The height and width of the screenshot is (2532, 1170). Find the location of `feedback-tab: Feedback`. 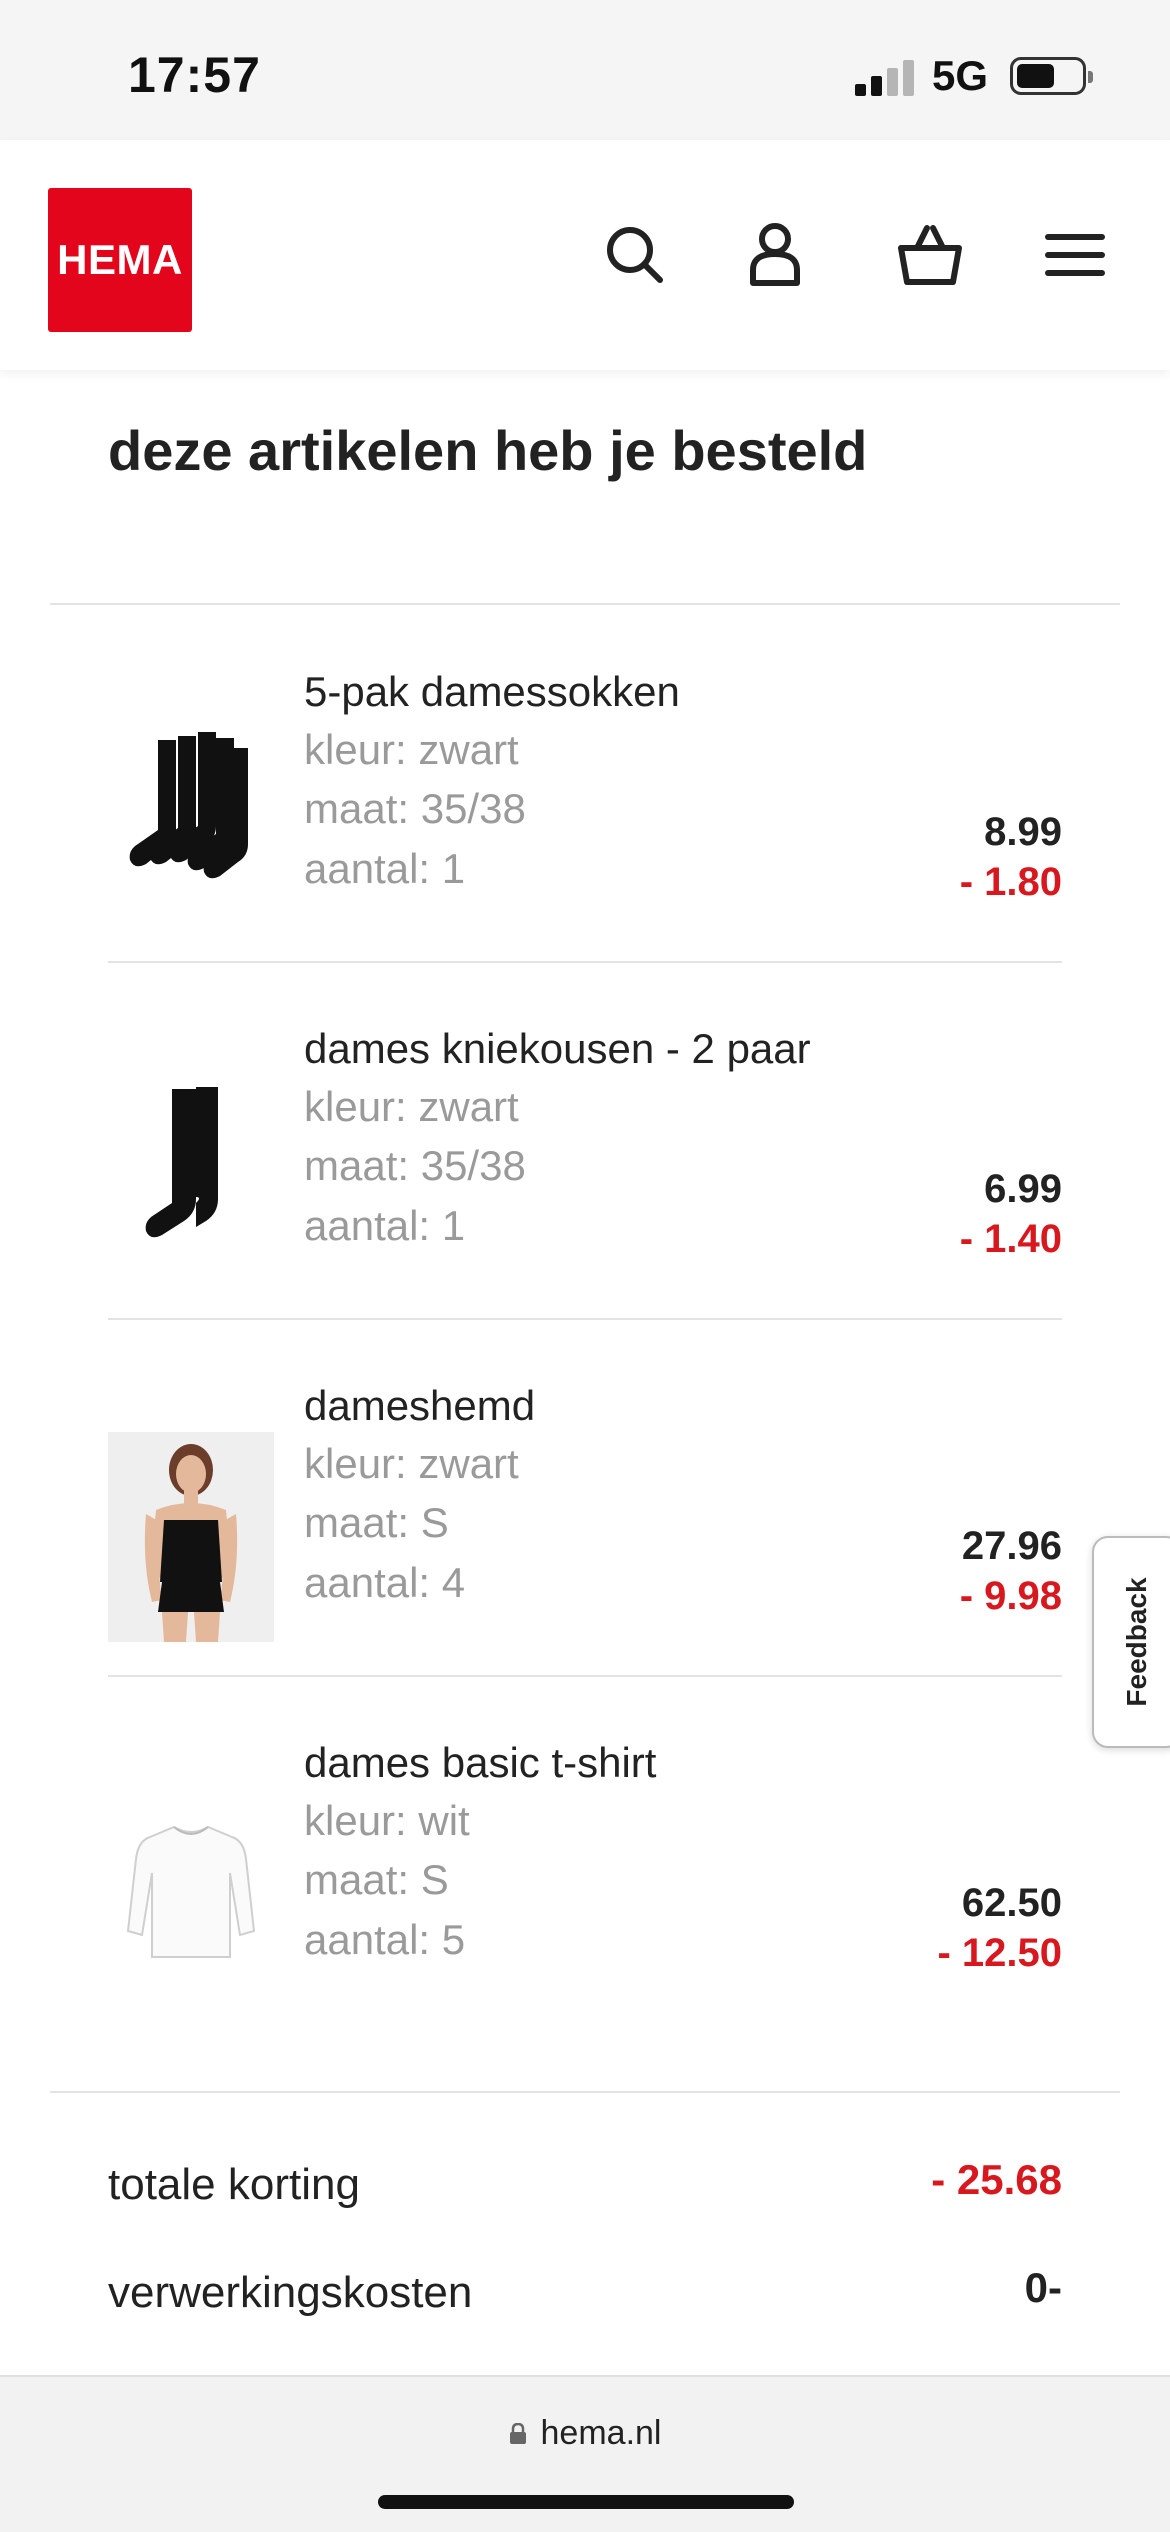

feedback-tab: Feedback is located at coordinates (1131, 1642).